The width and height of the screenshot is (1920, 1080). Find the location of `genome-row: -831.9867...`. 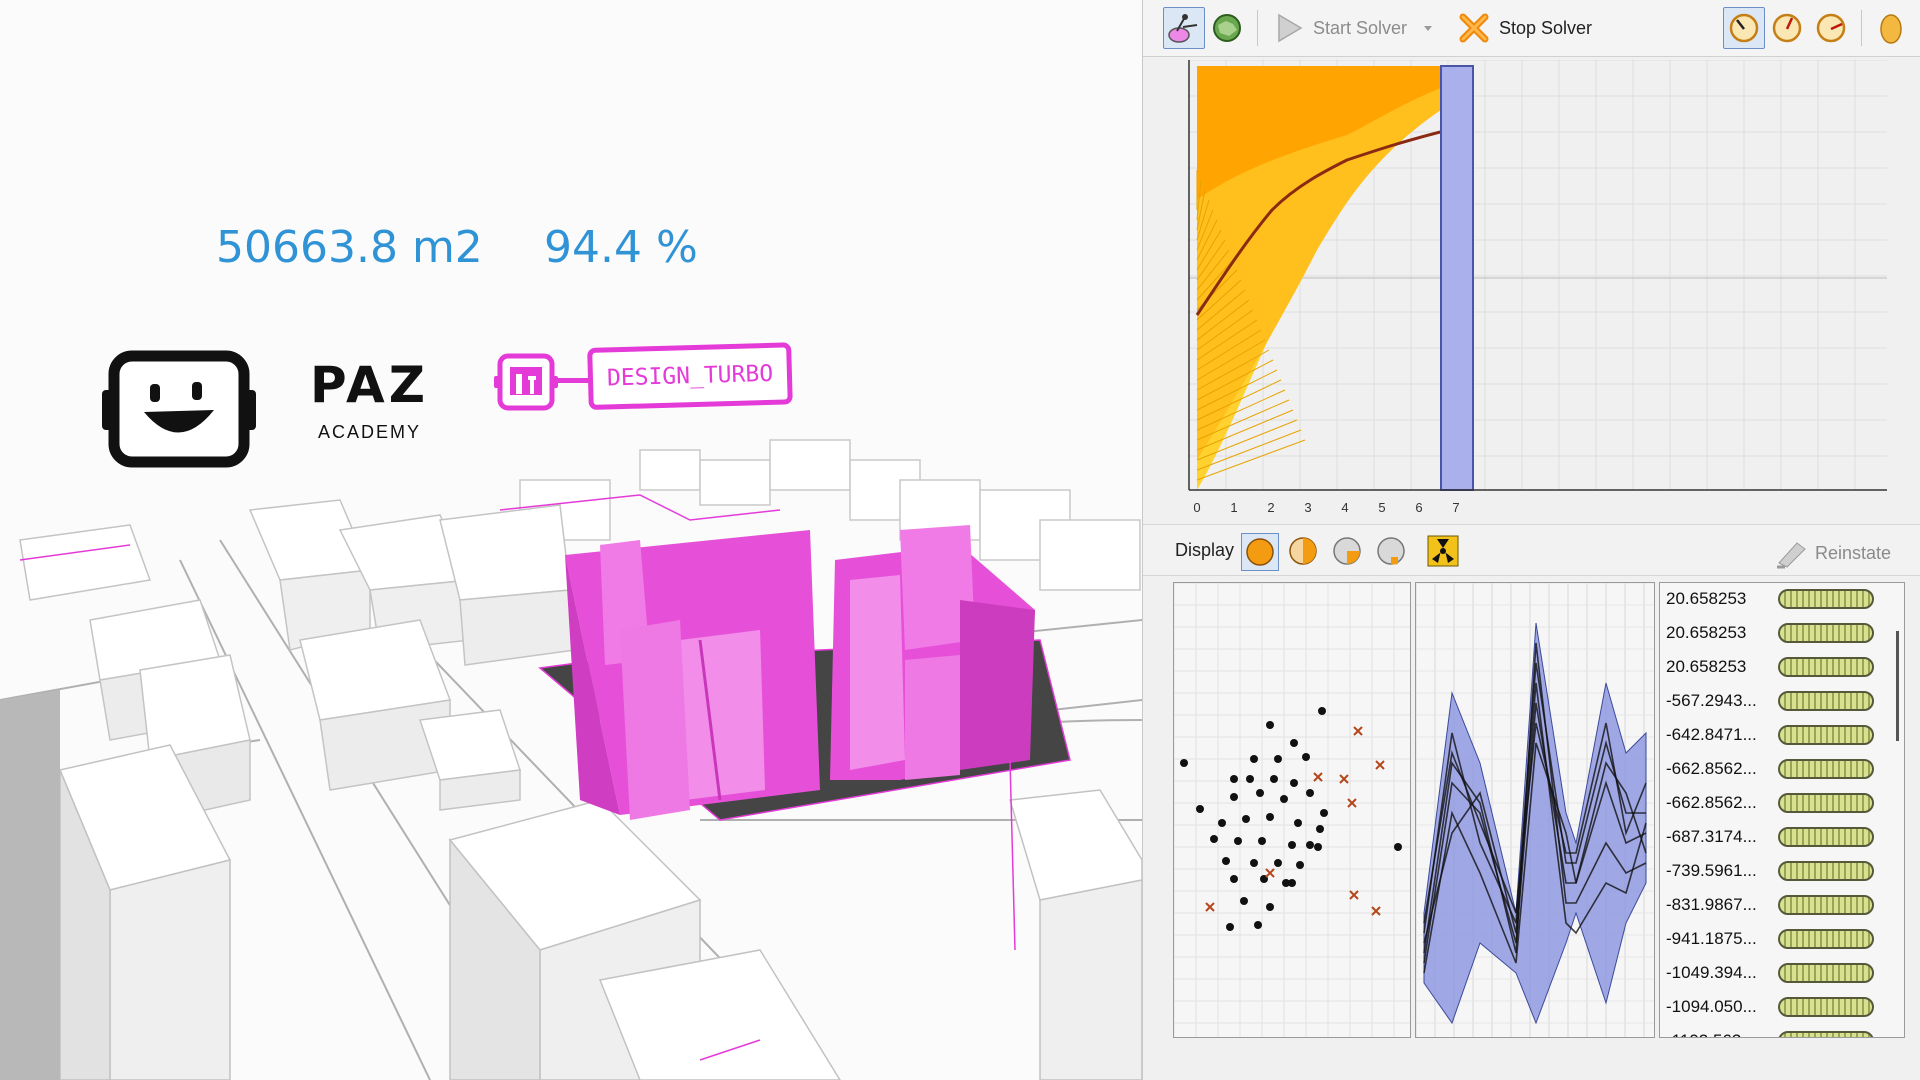

genome-row: -831.9867... is located at coordinates (1782, 906).